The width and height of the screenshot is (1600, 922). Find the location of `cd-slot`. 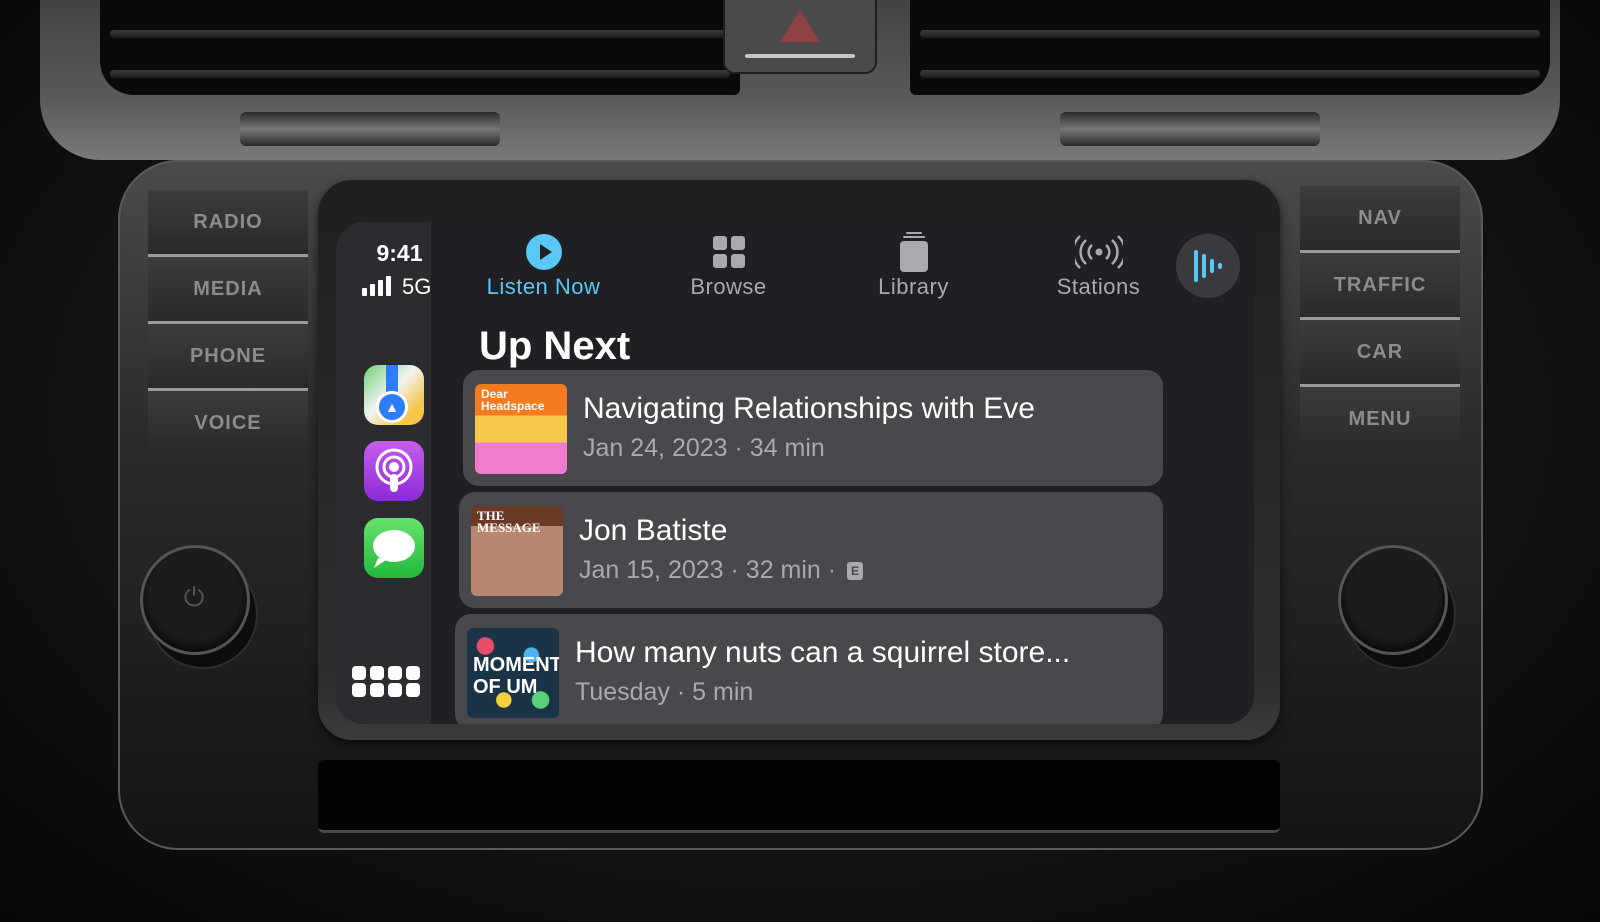

cd-slot is located at coordinates (799, 796).